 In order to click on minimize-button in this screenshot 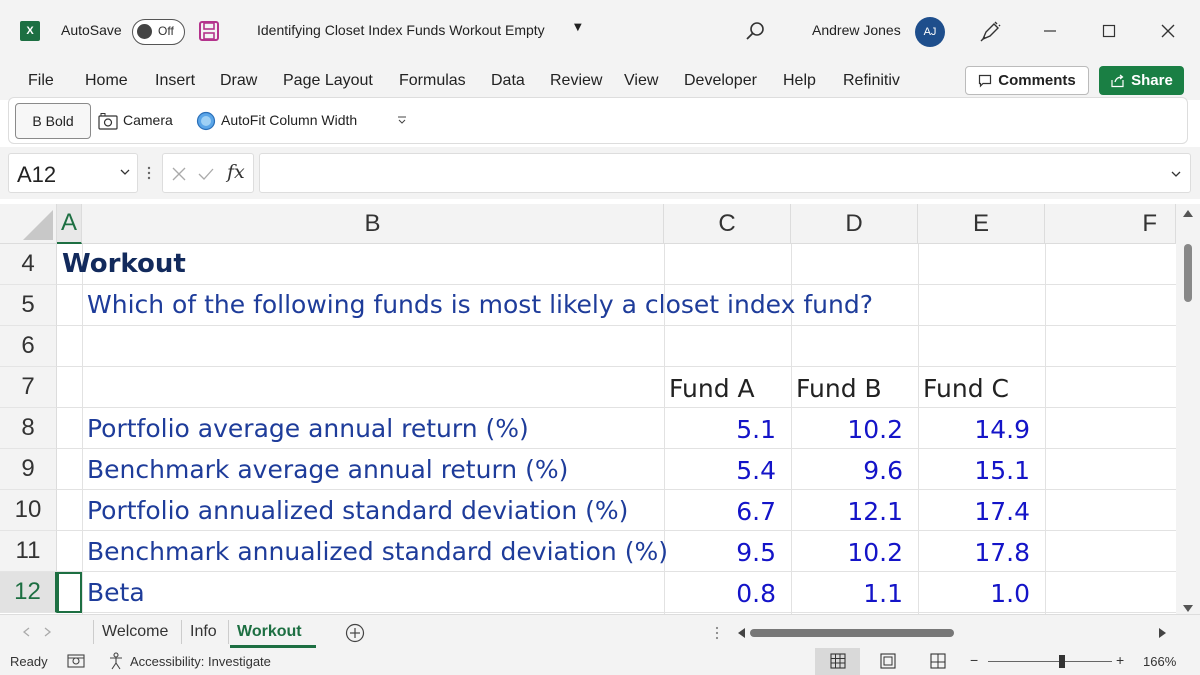, I will do `click(1050, 31)`.